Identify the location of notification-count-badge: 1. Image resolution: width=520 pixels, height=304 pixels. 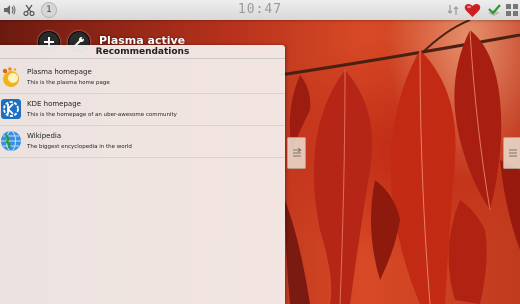
(49, 10).